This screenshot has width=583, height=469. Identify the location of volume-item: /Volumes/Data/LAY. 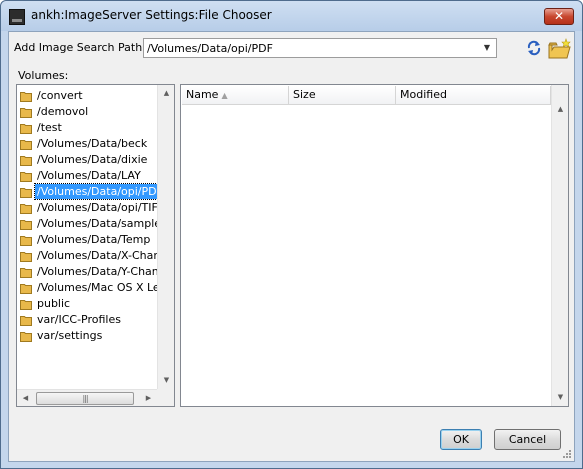
(88, 176).